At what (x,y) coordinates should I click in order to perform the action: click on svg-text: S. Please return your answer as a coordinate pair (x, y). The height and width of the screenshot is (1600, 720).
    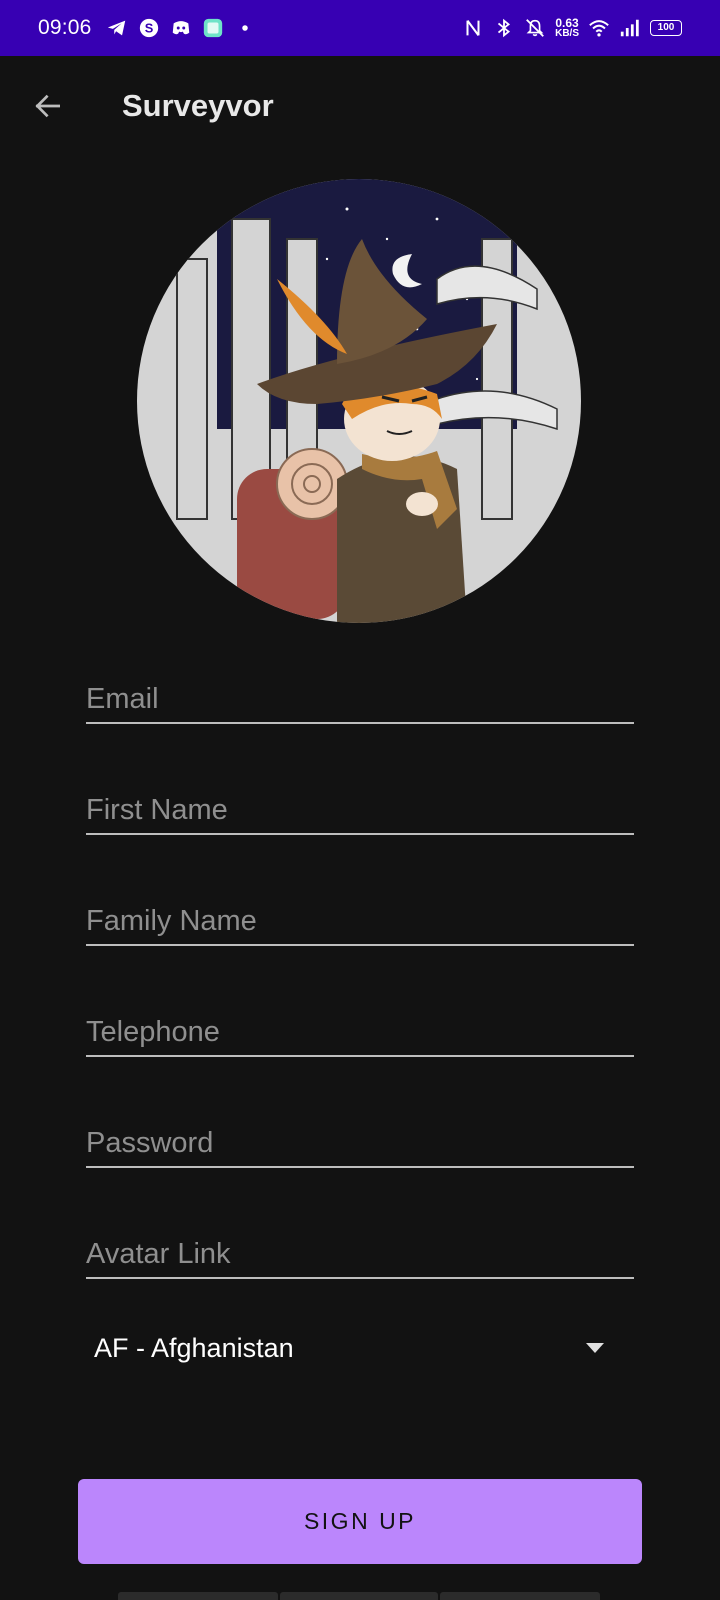
    Looking at the image, I should click on (148, 28).